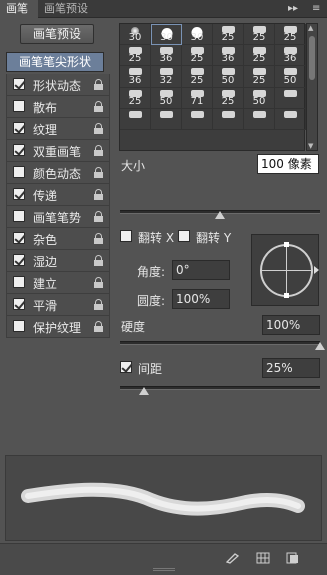  I want to click on spacing-input: 25%, so click(291, 368).